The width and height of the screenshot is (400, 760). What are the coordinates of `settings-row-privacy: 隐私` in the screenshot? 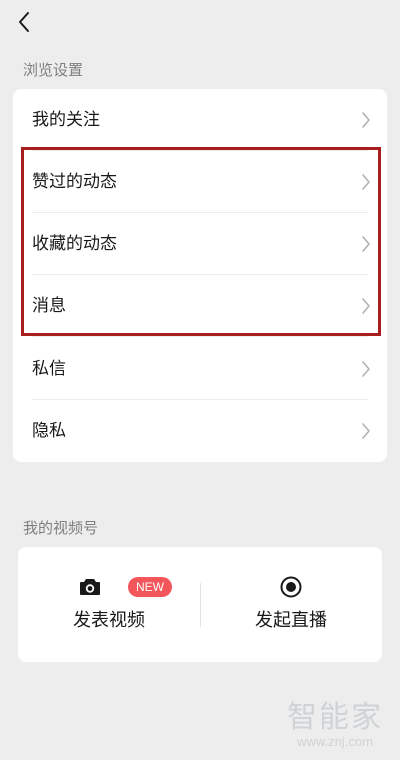 It's located at (200, 431).